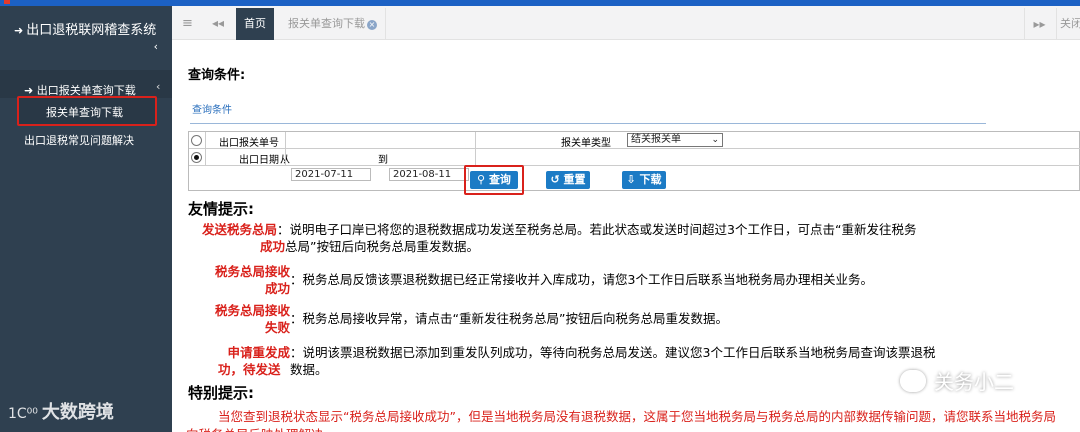 This screenshot has height=432, width=1080. What do you see at coordinates (429, 174) in the screenshot?
I see `date-to-input: 2021-08-11` at bounding box center [429, 174].